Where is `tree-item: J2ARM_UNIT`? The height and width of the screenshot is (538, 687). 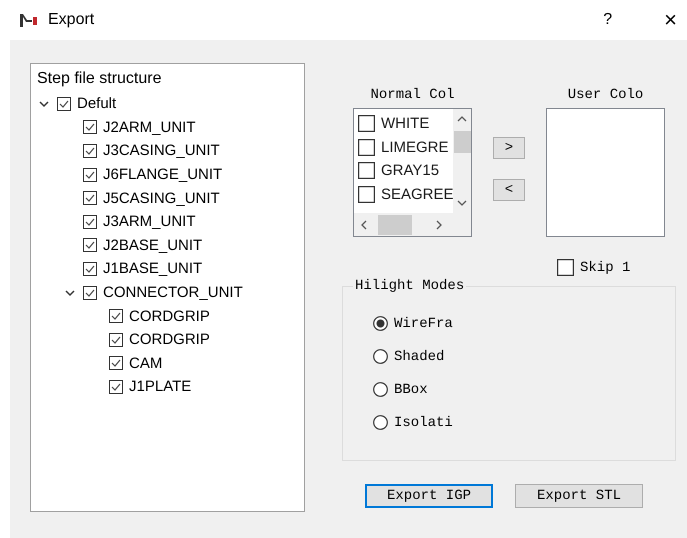 tree-item: J2ARM_UNIT is located at coordinates (149, 127).